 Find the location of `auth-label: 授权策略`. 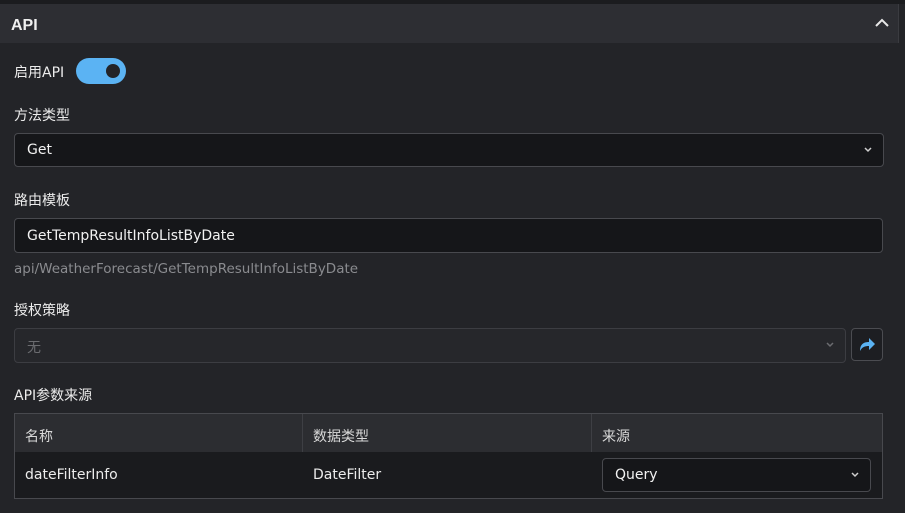

auth-label: 授权策略 is located at coordinates (42, 311).